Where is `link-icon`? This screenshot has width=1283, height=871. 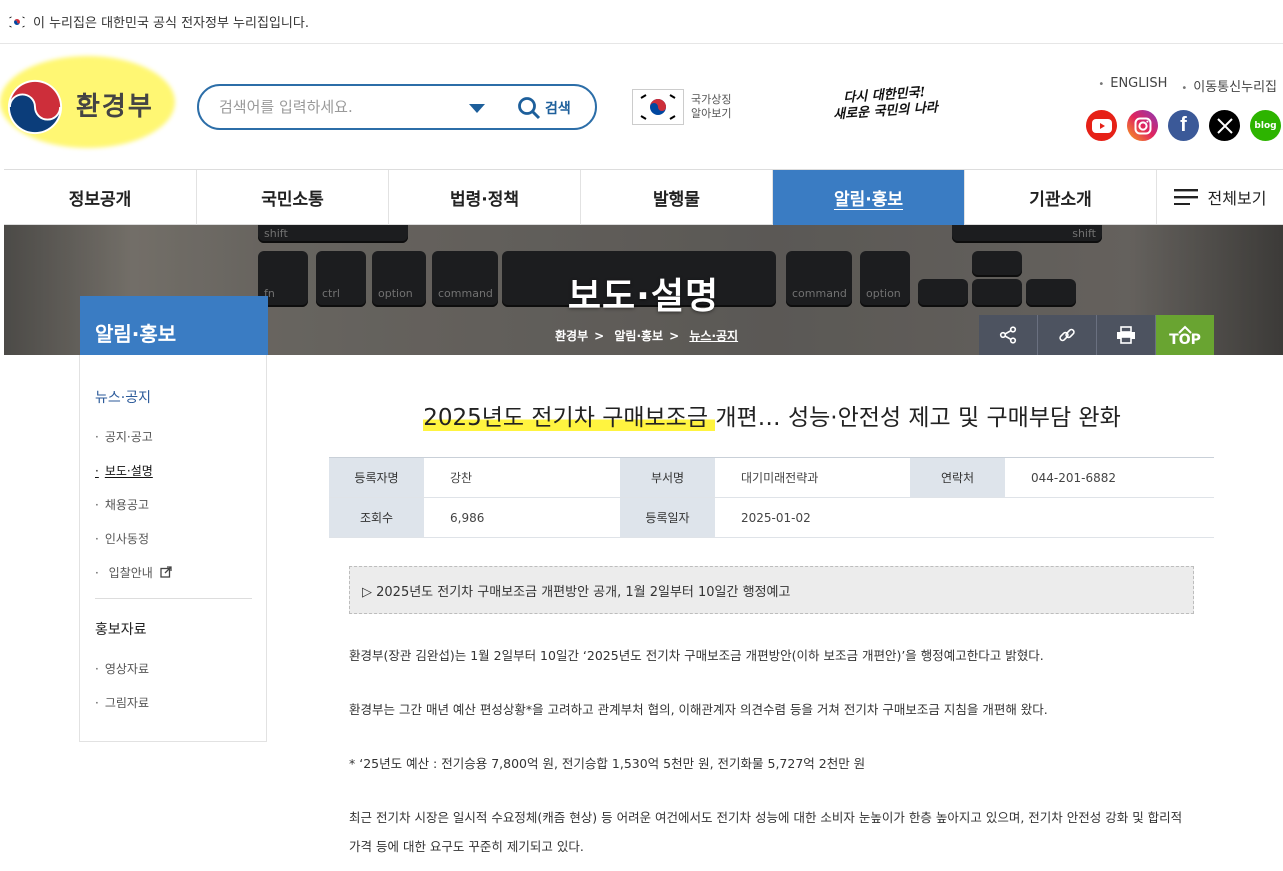 link-icon is located at coordinates (1067, 335).